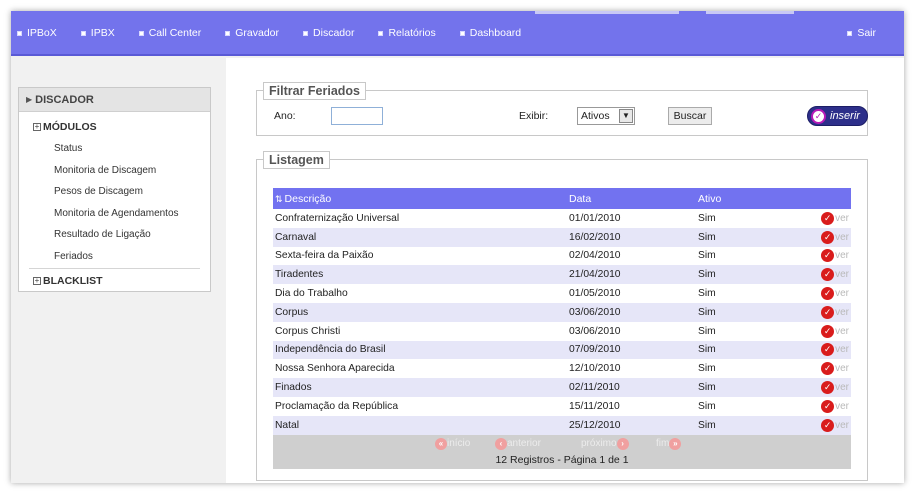 The height and width of the screenshot is (493, 915). What do you see at coordinates (690, 116) in the screenshot?
I see `search-button: Buscar` at bounding box center [690, 116].